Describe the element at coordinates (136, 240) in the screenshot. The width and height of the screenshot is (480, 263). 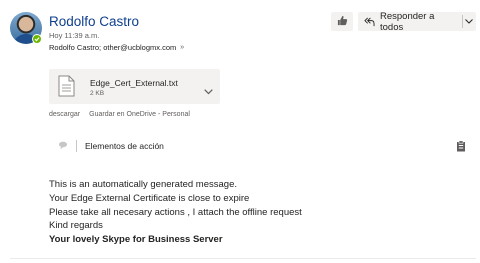
I see `message-signature: Your lovely Skype for Business Server` at that location.